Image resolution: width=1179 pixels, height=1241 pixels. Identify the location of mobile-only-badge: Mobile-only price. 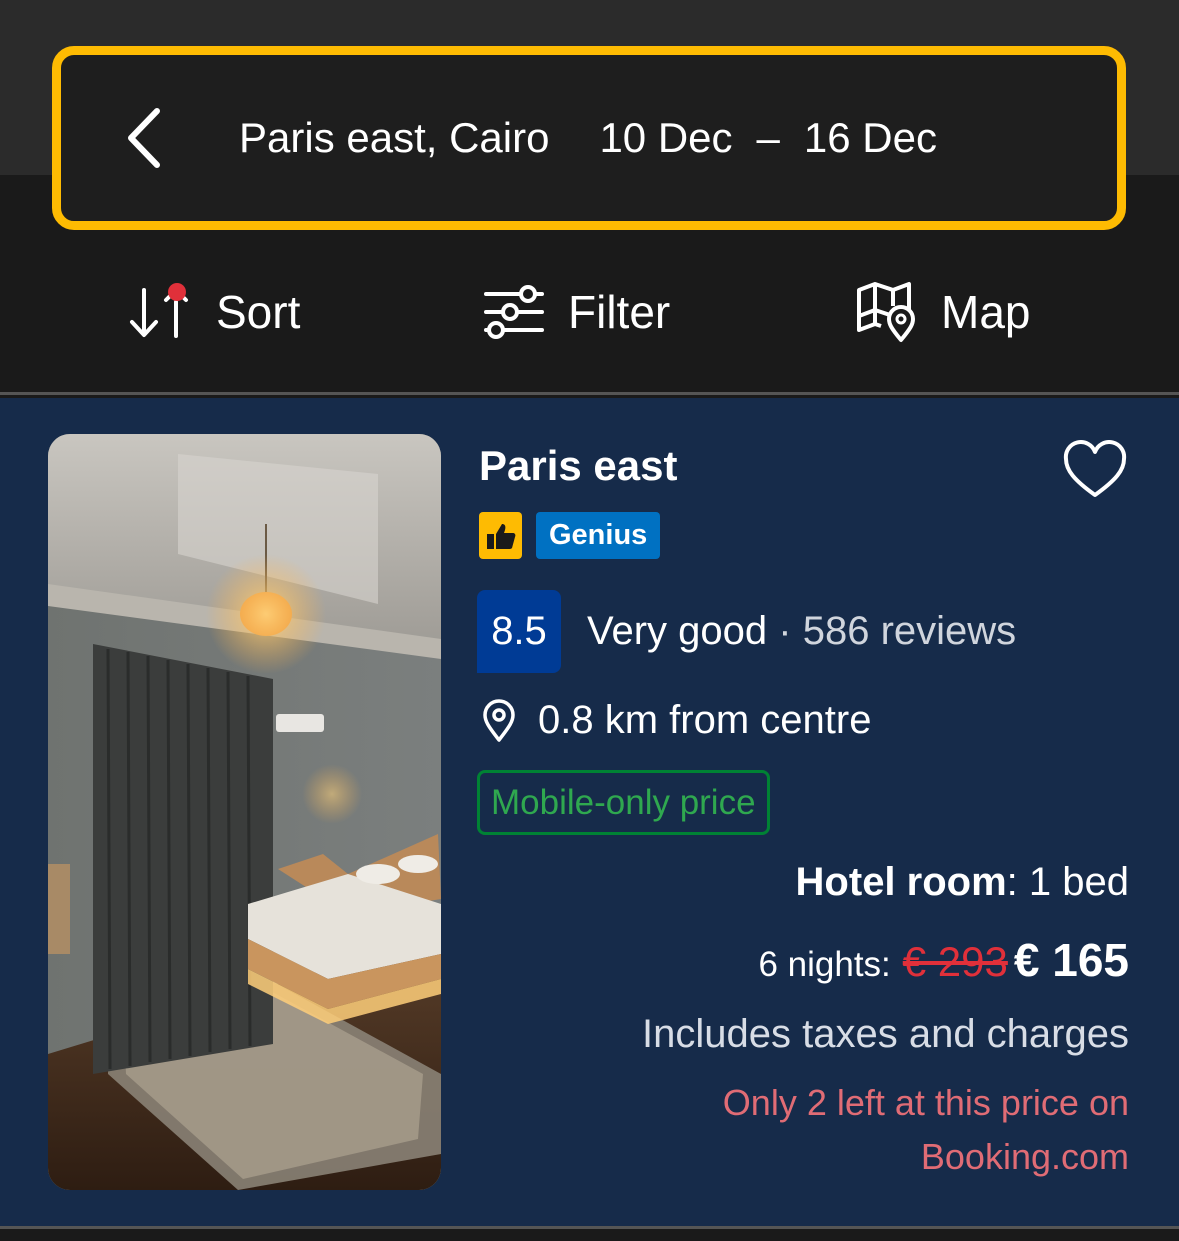
(623, 802).